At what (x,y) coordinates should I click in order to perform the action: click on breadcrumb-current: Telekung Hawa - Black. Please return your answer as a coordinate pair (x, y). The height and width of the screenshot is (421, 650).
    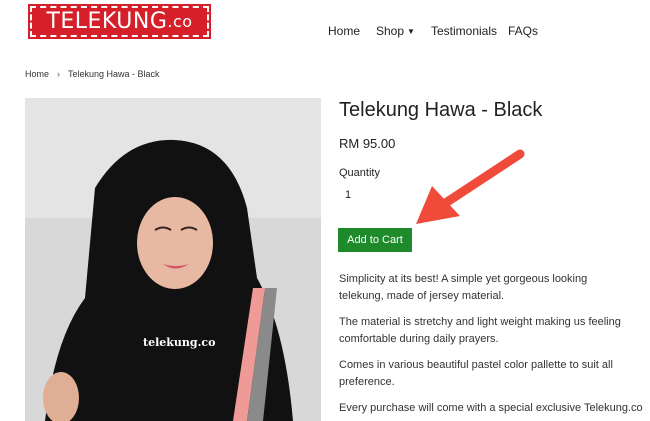
    Looking at the image, I should click on (114, 74).